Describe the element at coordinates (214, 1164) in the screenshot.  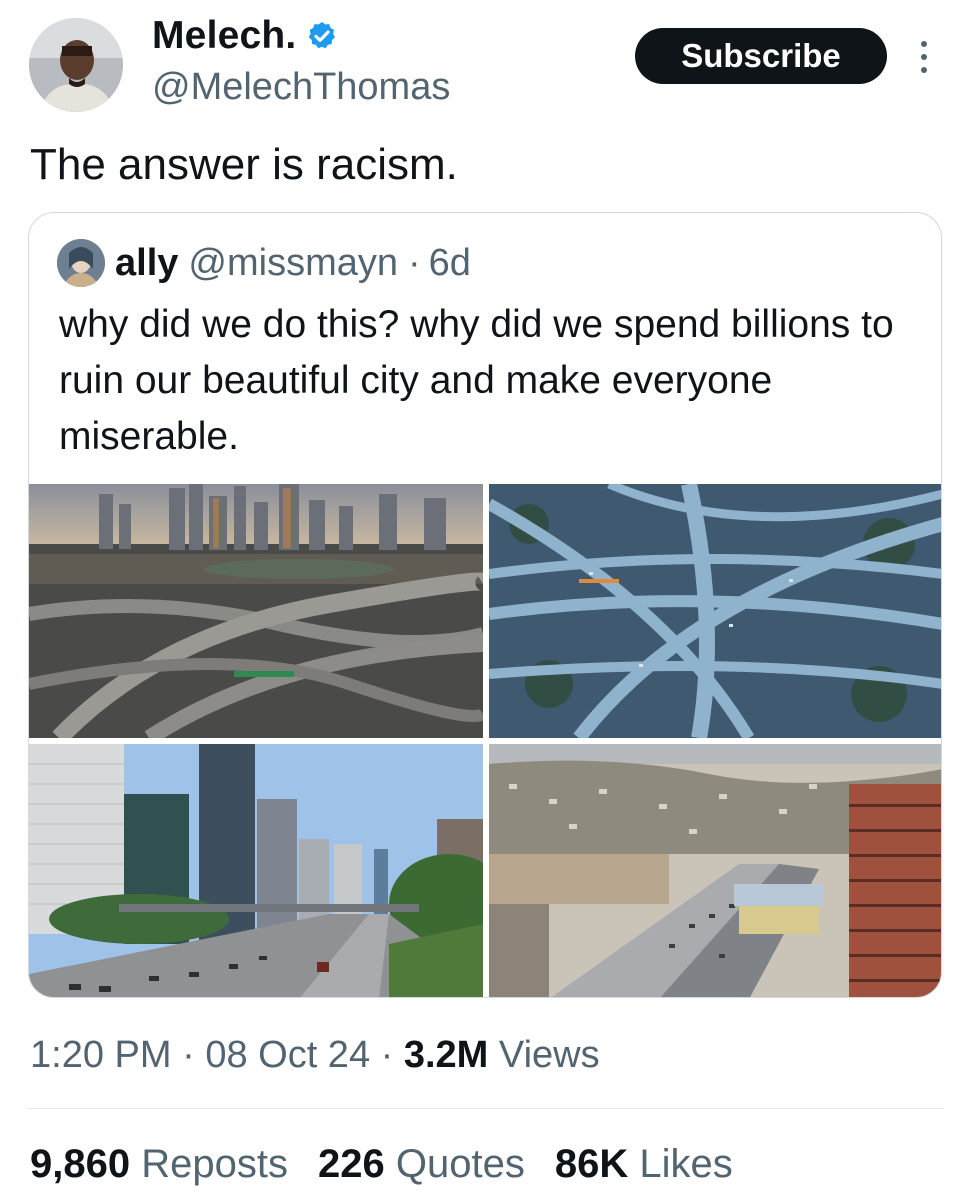
I see `reposts-label: Reposts` at that location.